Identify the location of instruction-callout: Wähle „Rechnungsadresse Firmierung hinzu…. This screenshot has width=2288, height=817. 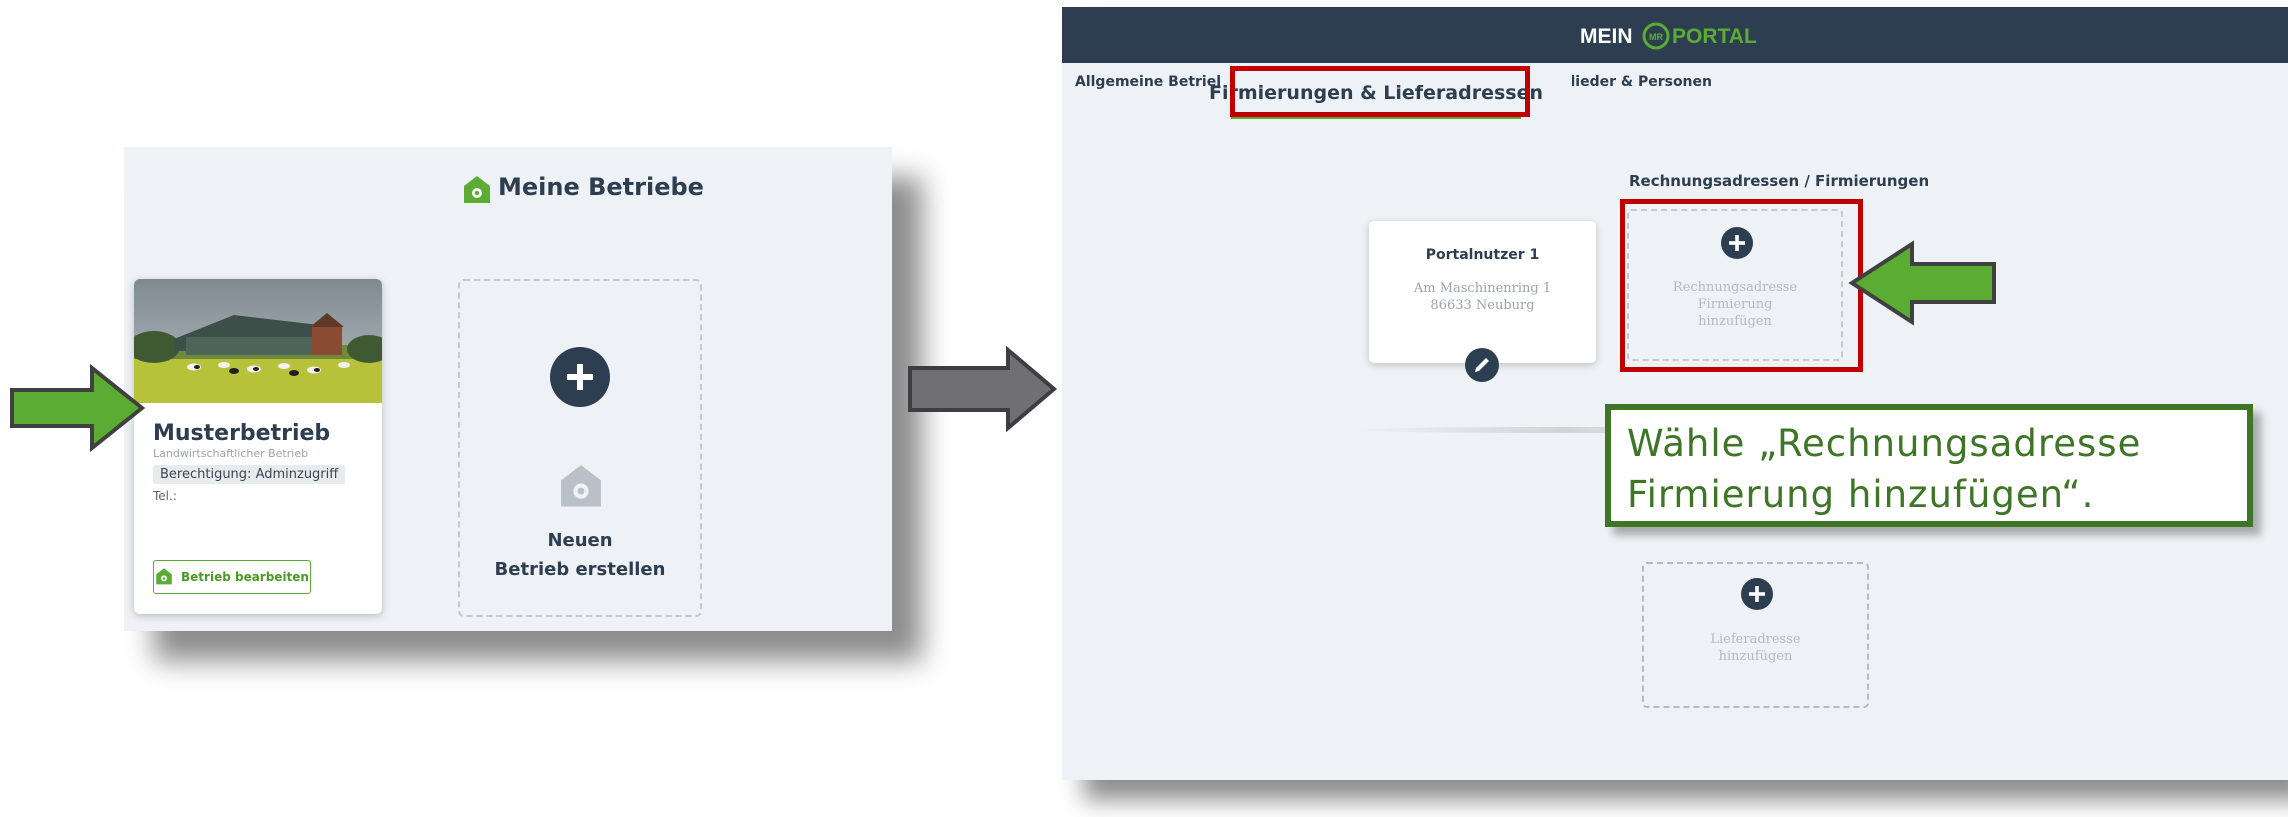
(1929, 465).